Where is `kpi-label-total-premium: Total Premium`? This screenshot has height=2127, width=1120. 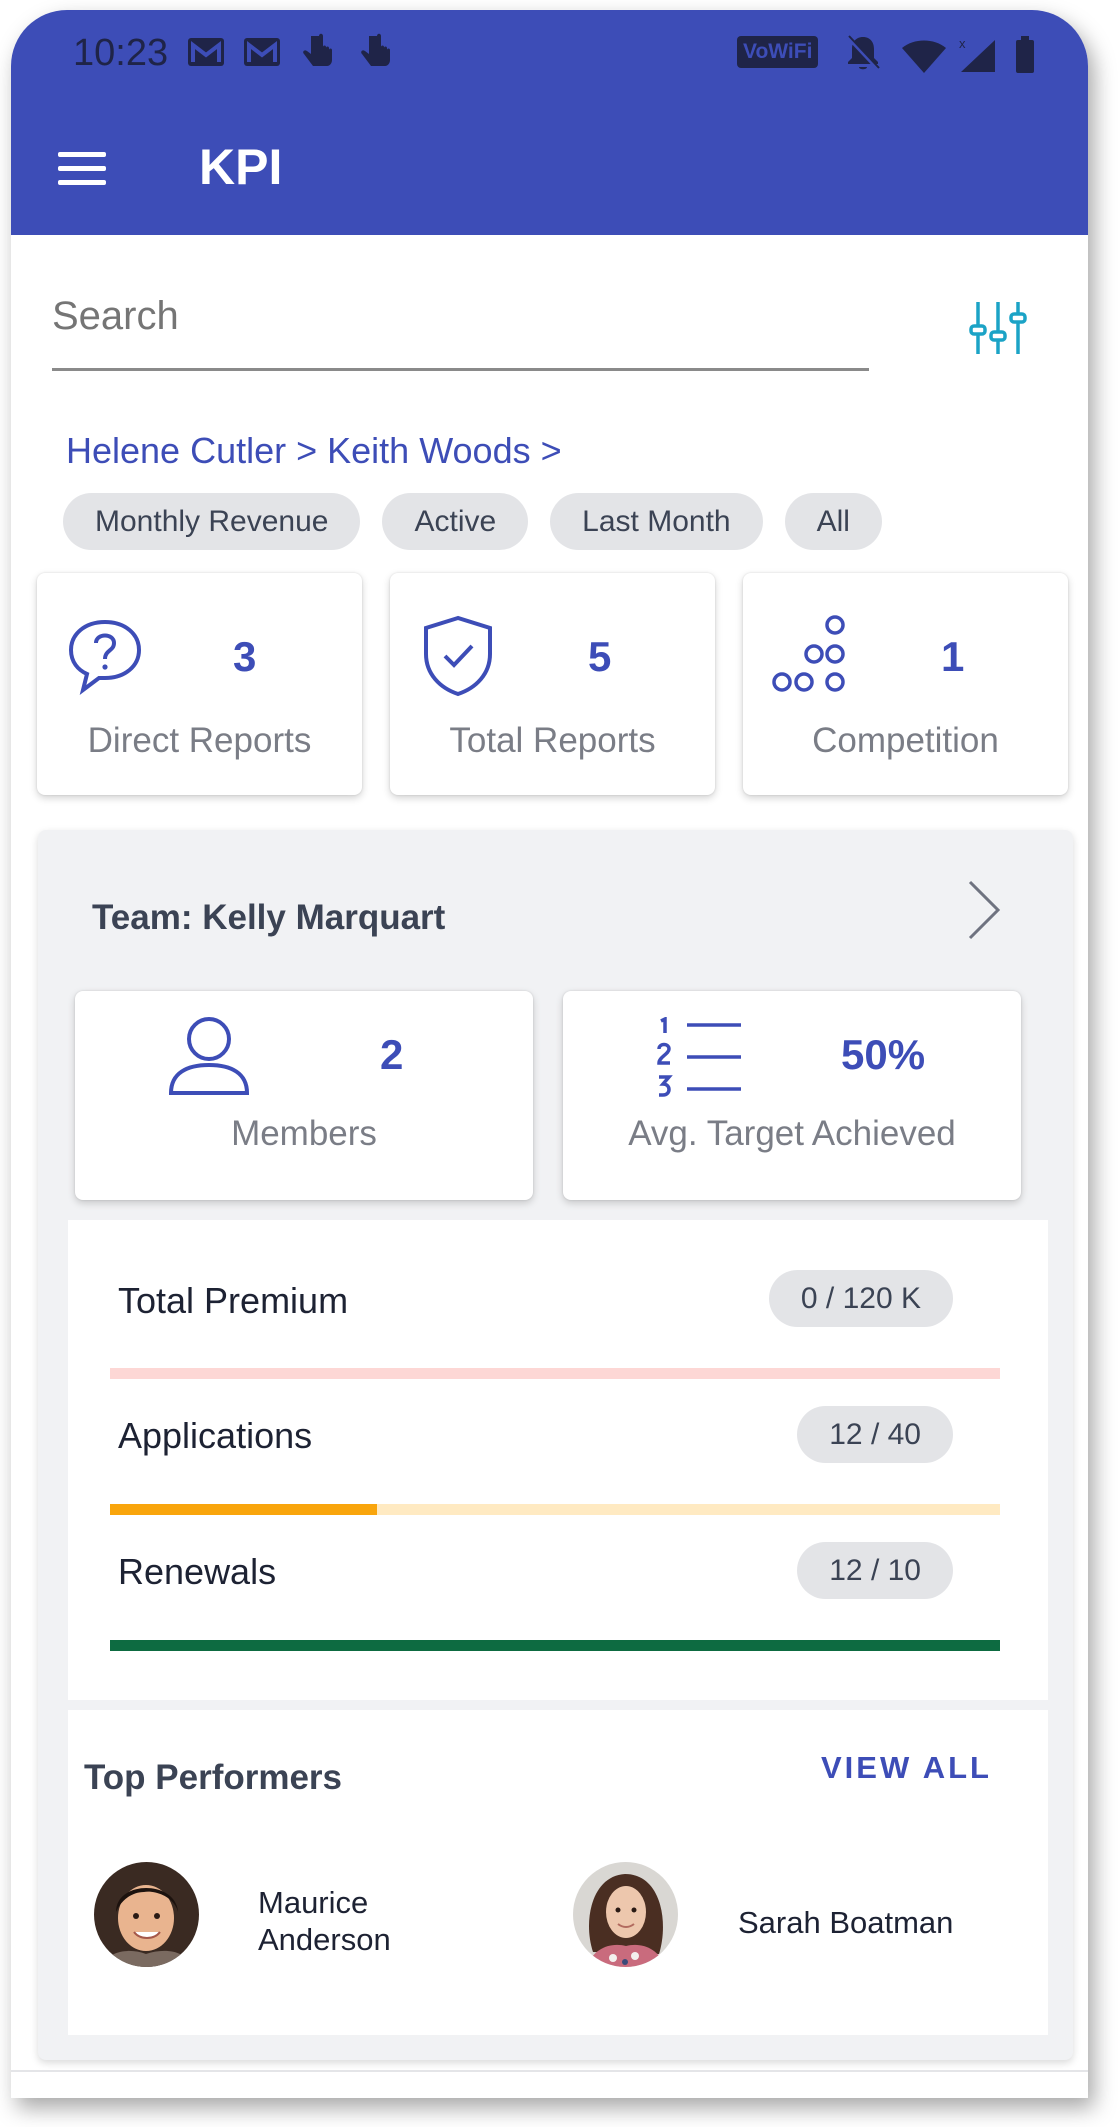
kpi-label-total-premium: Total Premium is located at coordinates (233, 1300).